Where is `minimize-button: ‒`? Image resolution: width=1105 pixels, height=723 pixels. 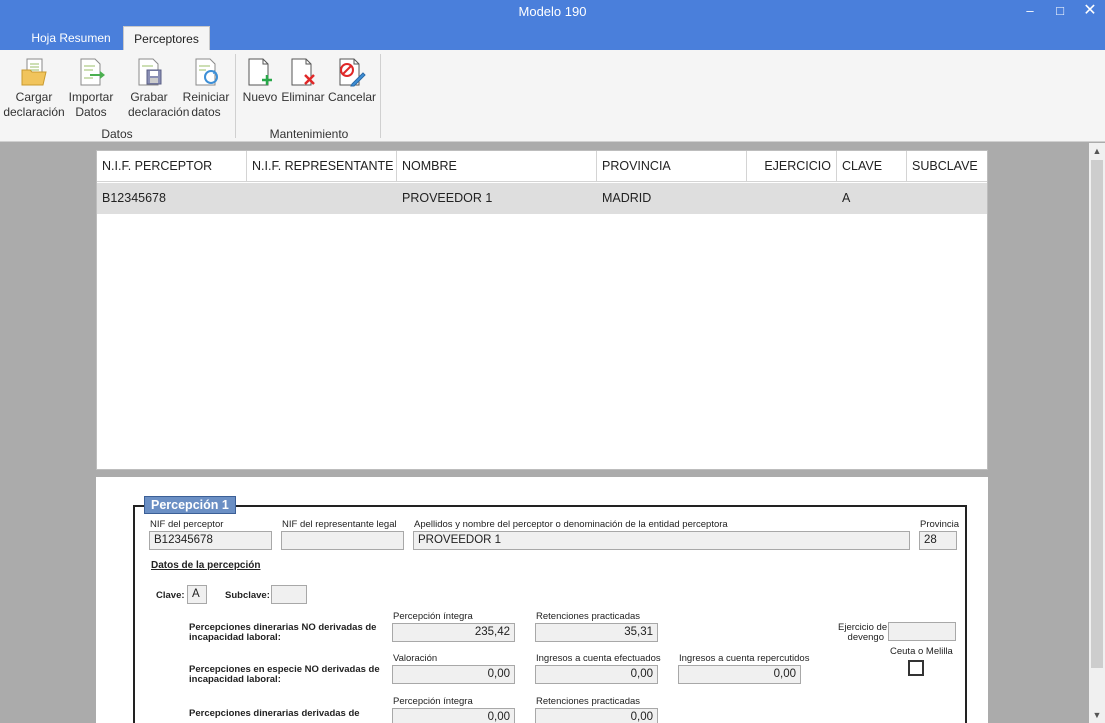
minimize-button: ‒ is located at coordinates (1030, 12).